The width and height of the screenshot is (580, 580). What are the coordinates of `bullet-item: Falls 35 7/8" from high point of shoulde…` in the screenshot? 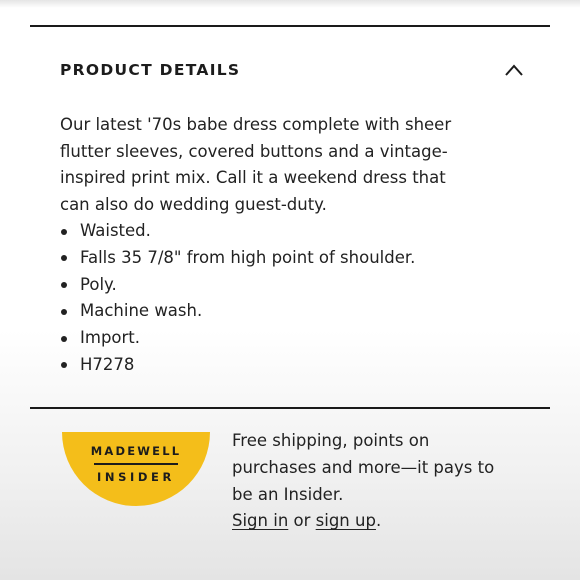 It's located at (237, 258).